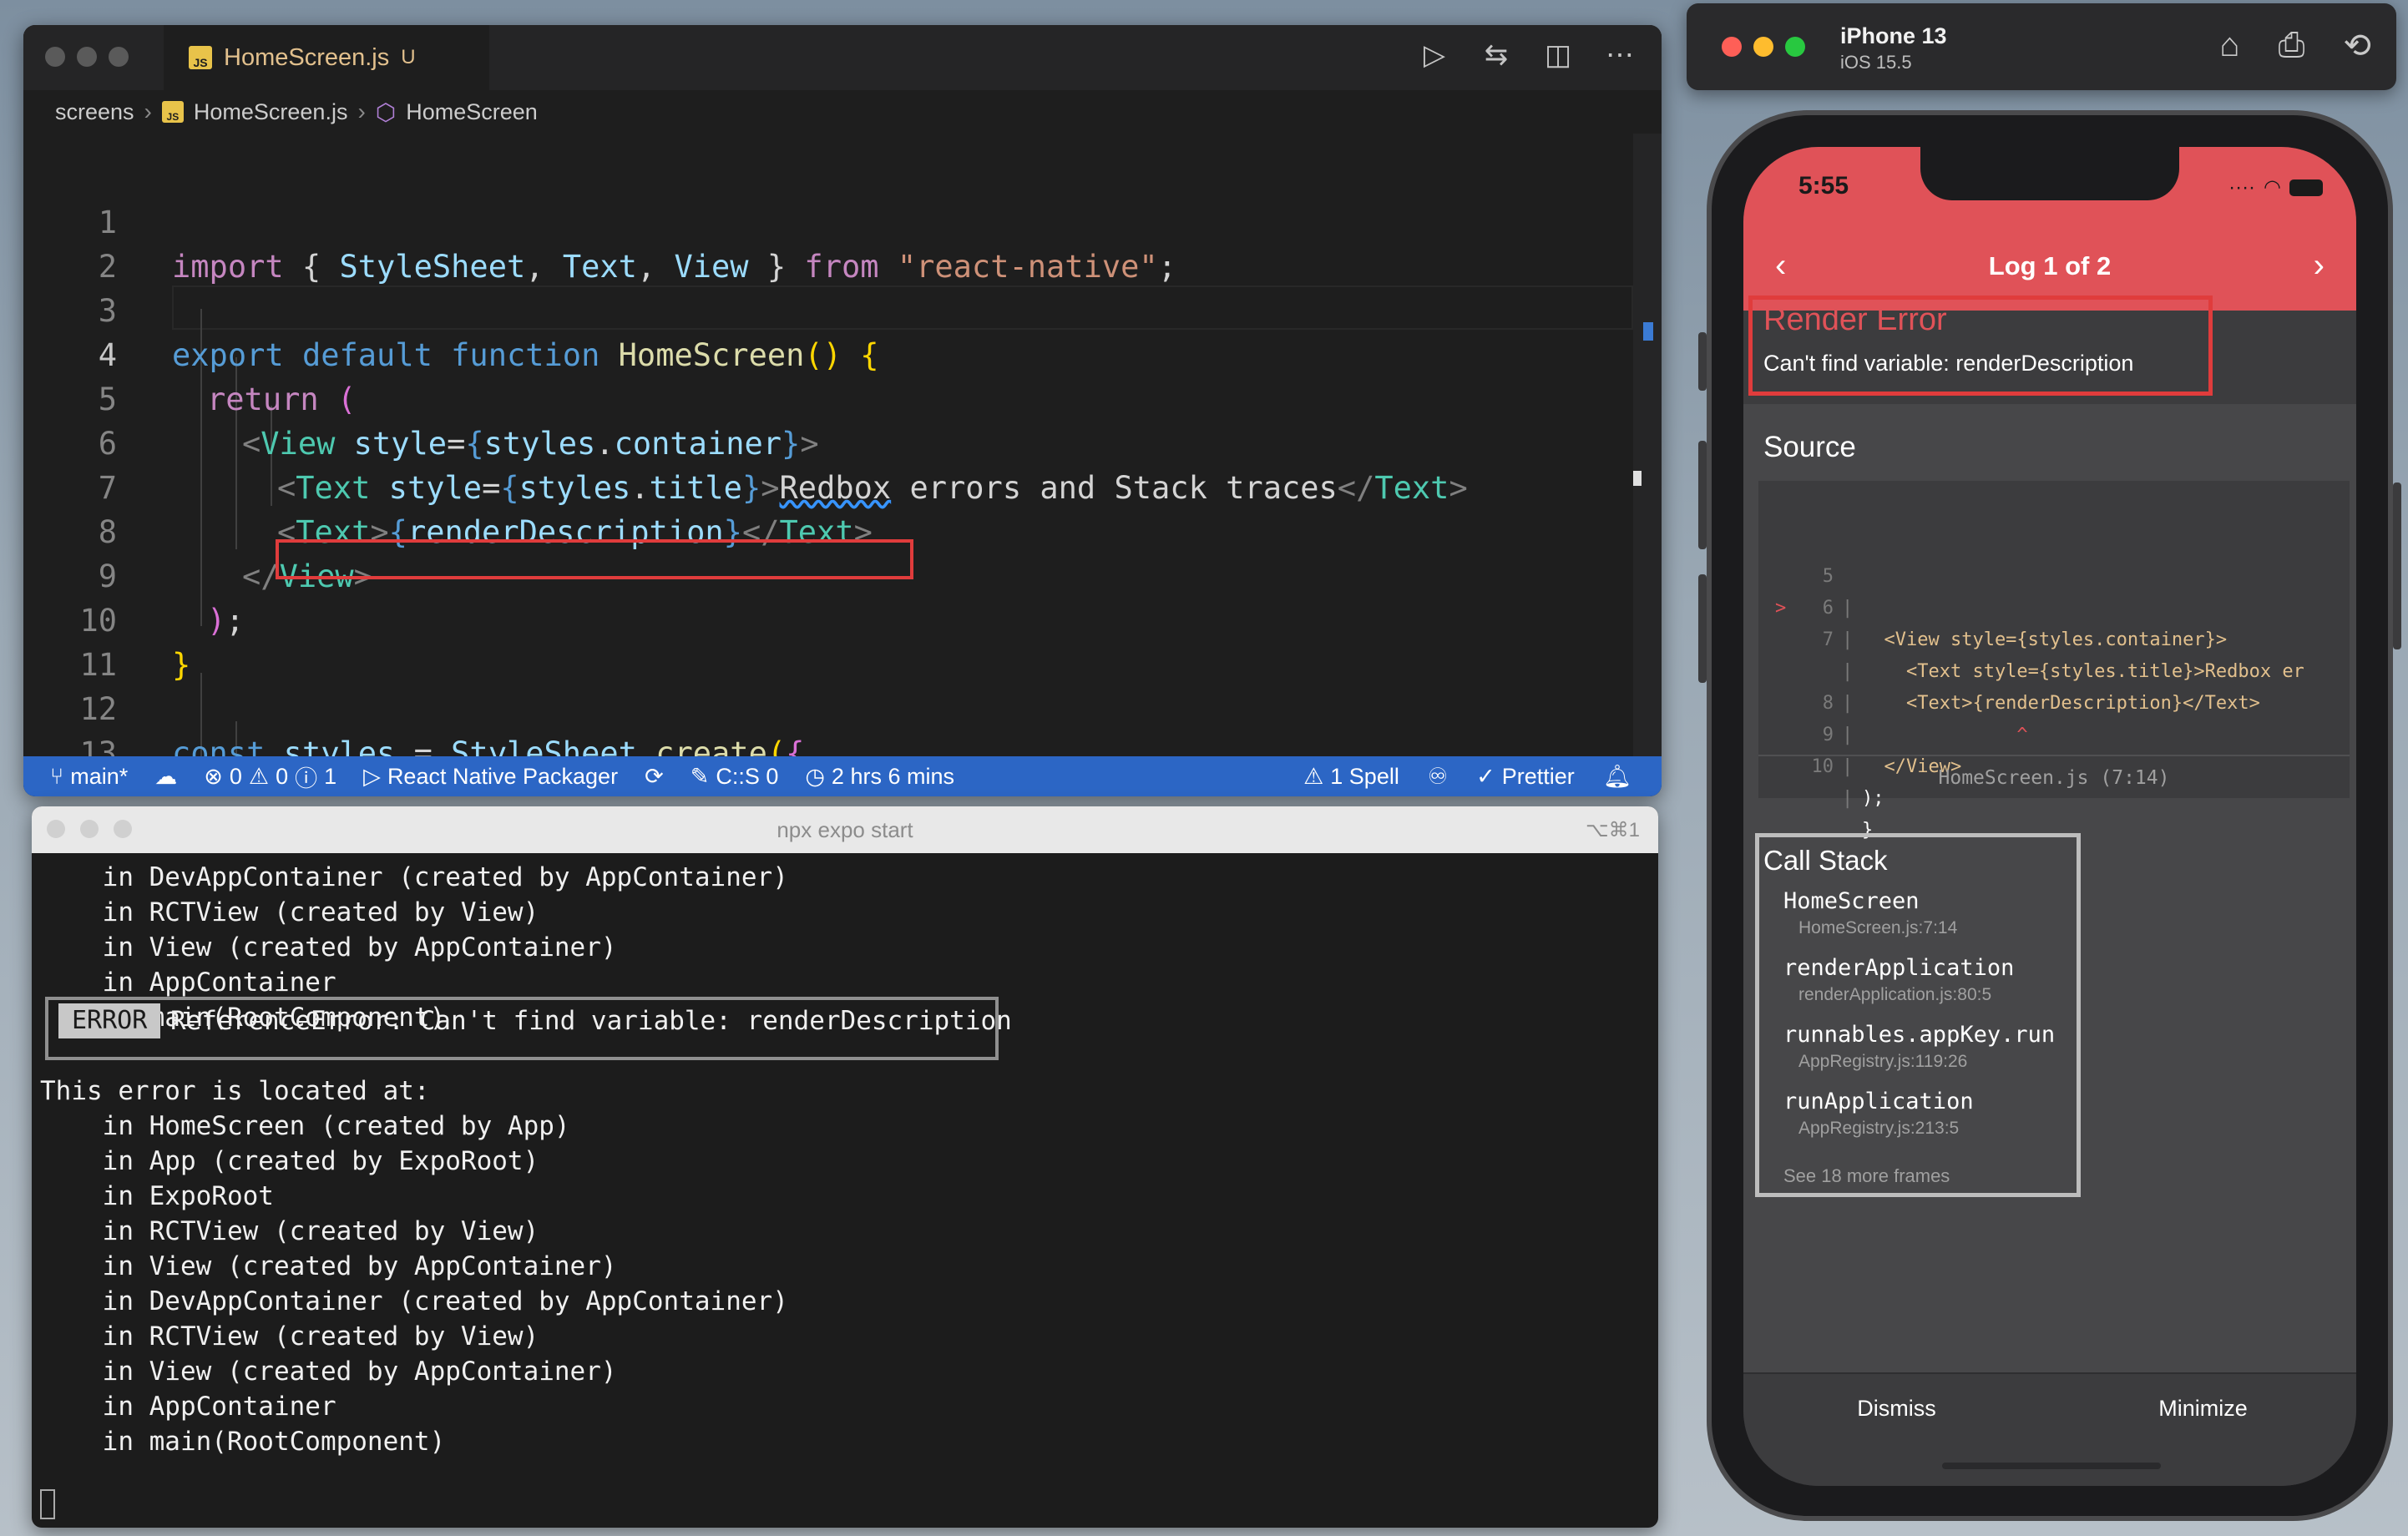  What do you see at coordinates (1496, 55) in the screenshot?
I see `source-control-icon: ⇆` at bounding box center [1496, 55].